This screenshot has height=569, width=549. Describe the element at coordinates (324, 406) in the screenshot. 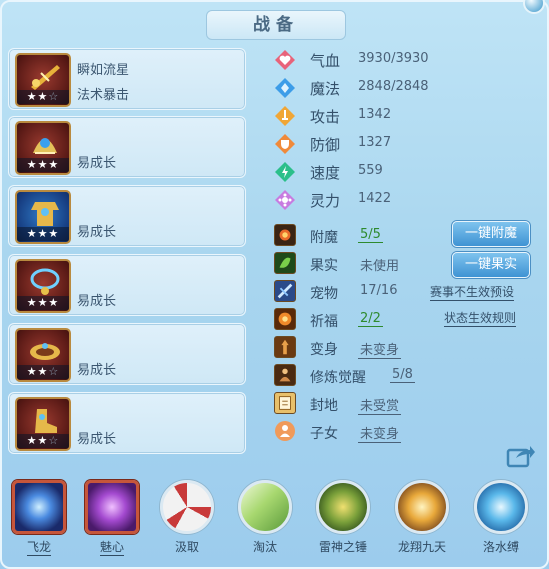

I see `attr-label: 封地` at that location.